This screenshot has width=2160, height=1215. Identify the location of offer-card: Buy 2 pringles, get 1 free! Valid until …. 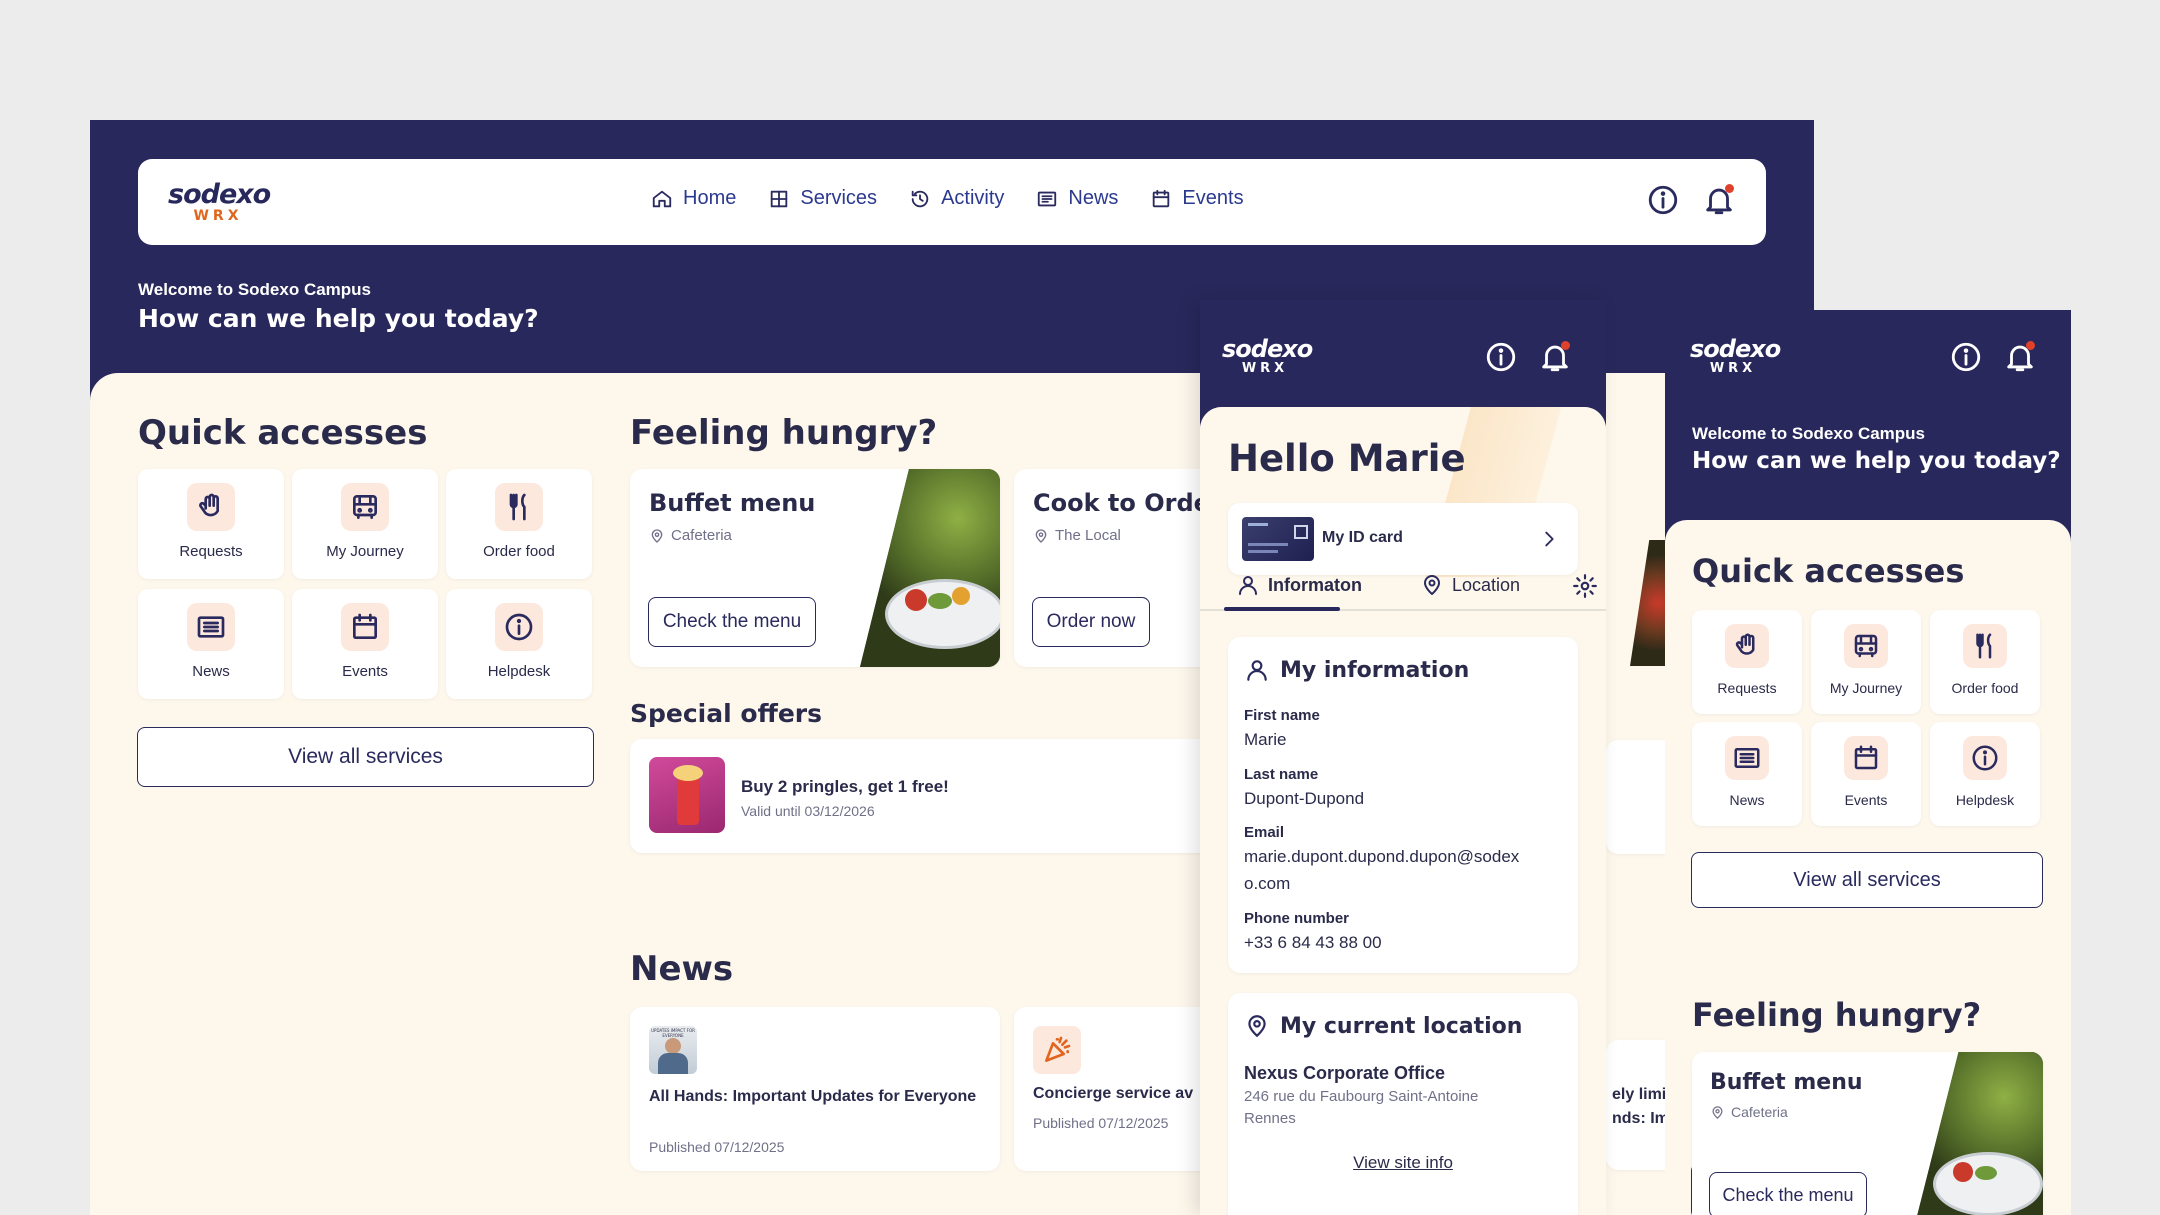
(930, 796).